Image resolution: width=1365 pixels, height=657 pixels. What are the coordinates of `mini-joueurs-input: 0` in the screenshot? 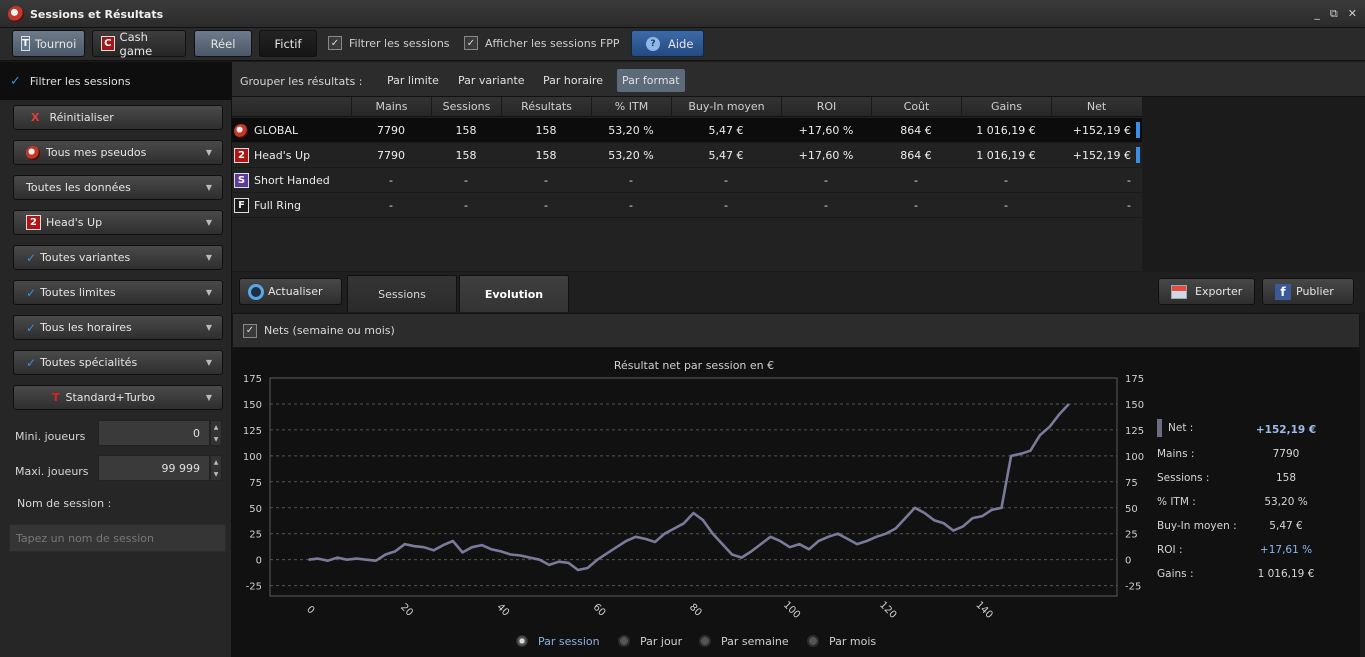 It's located at (154, 433).